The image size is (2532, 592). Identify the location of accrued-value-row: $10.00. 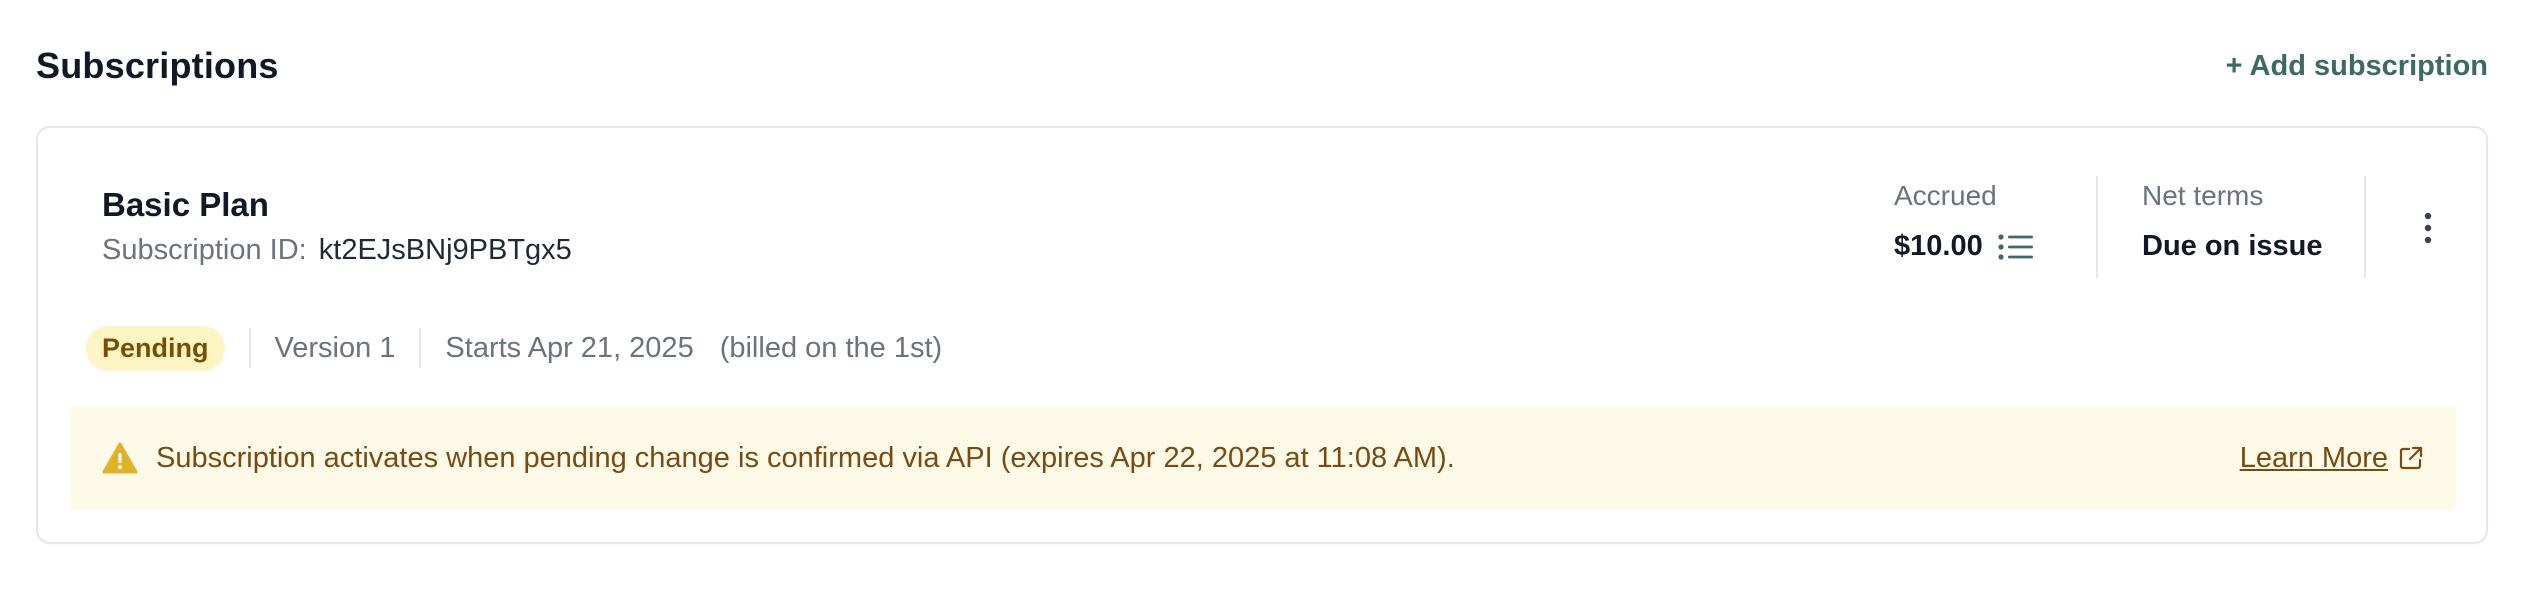
(1964, 246).